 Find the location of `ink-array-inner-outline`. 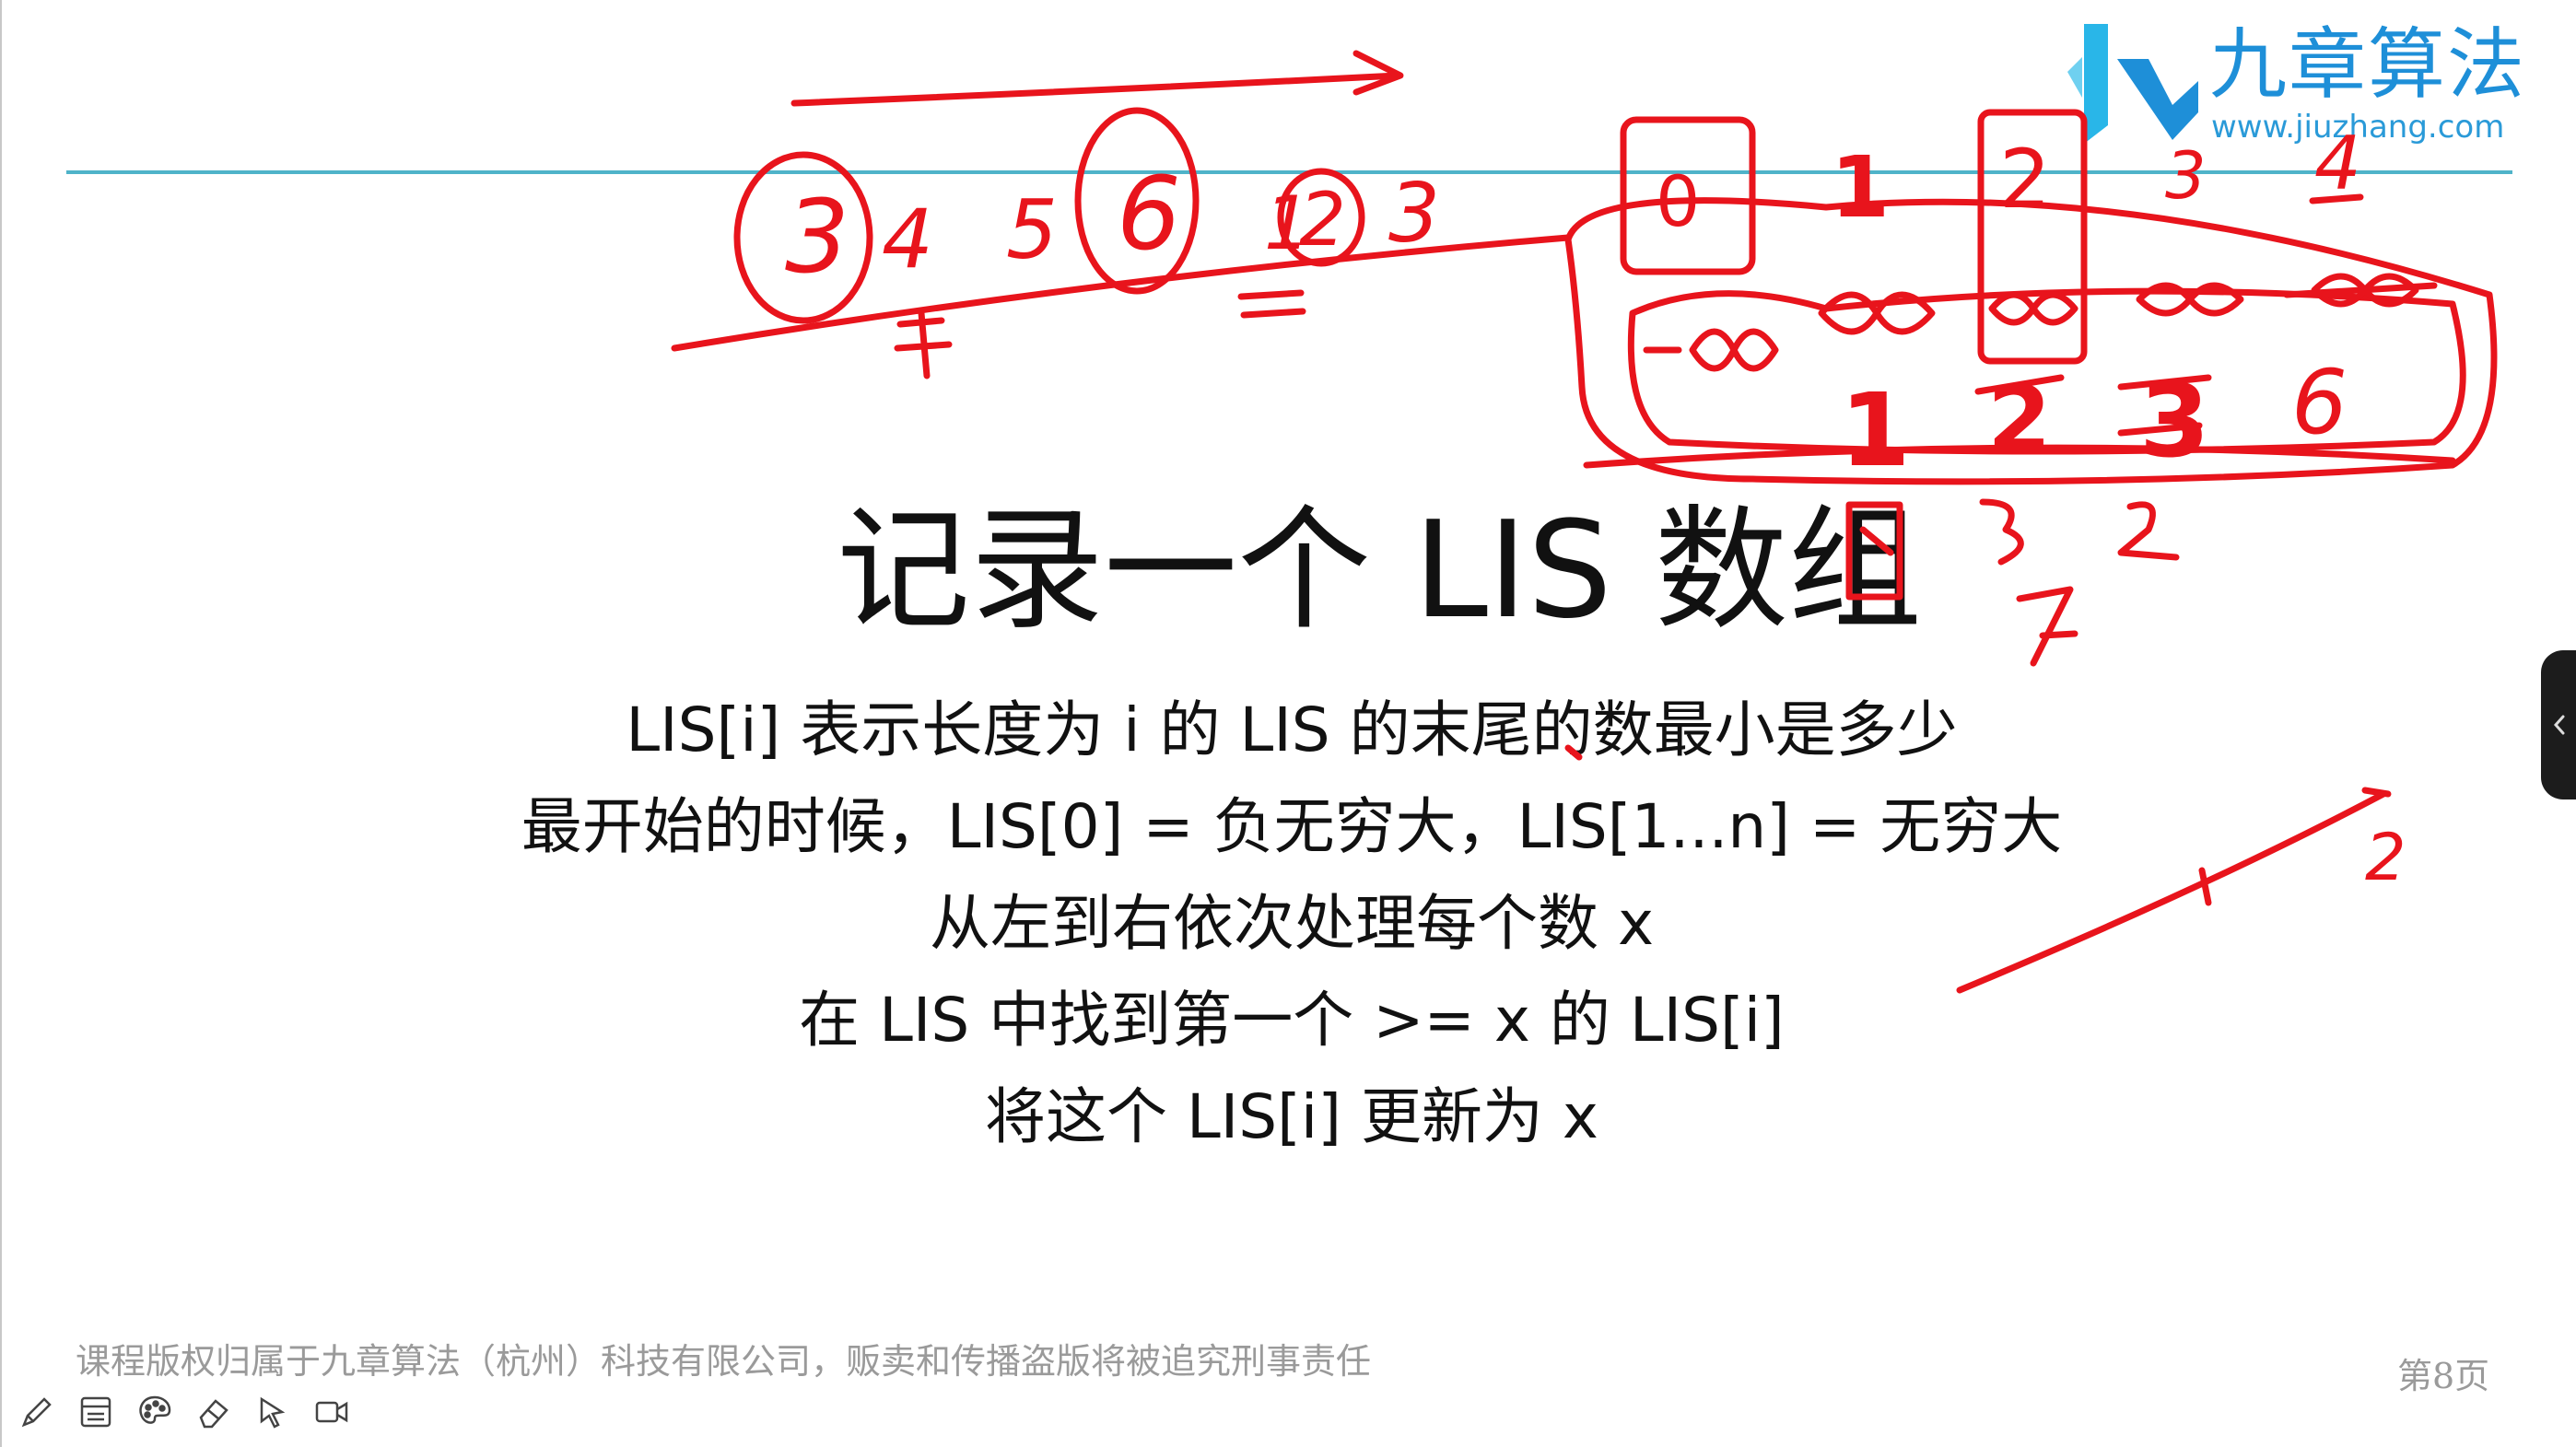

ink-array-inner-outline is located at coordinates (2046, 371).